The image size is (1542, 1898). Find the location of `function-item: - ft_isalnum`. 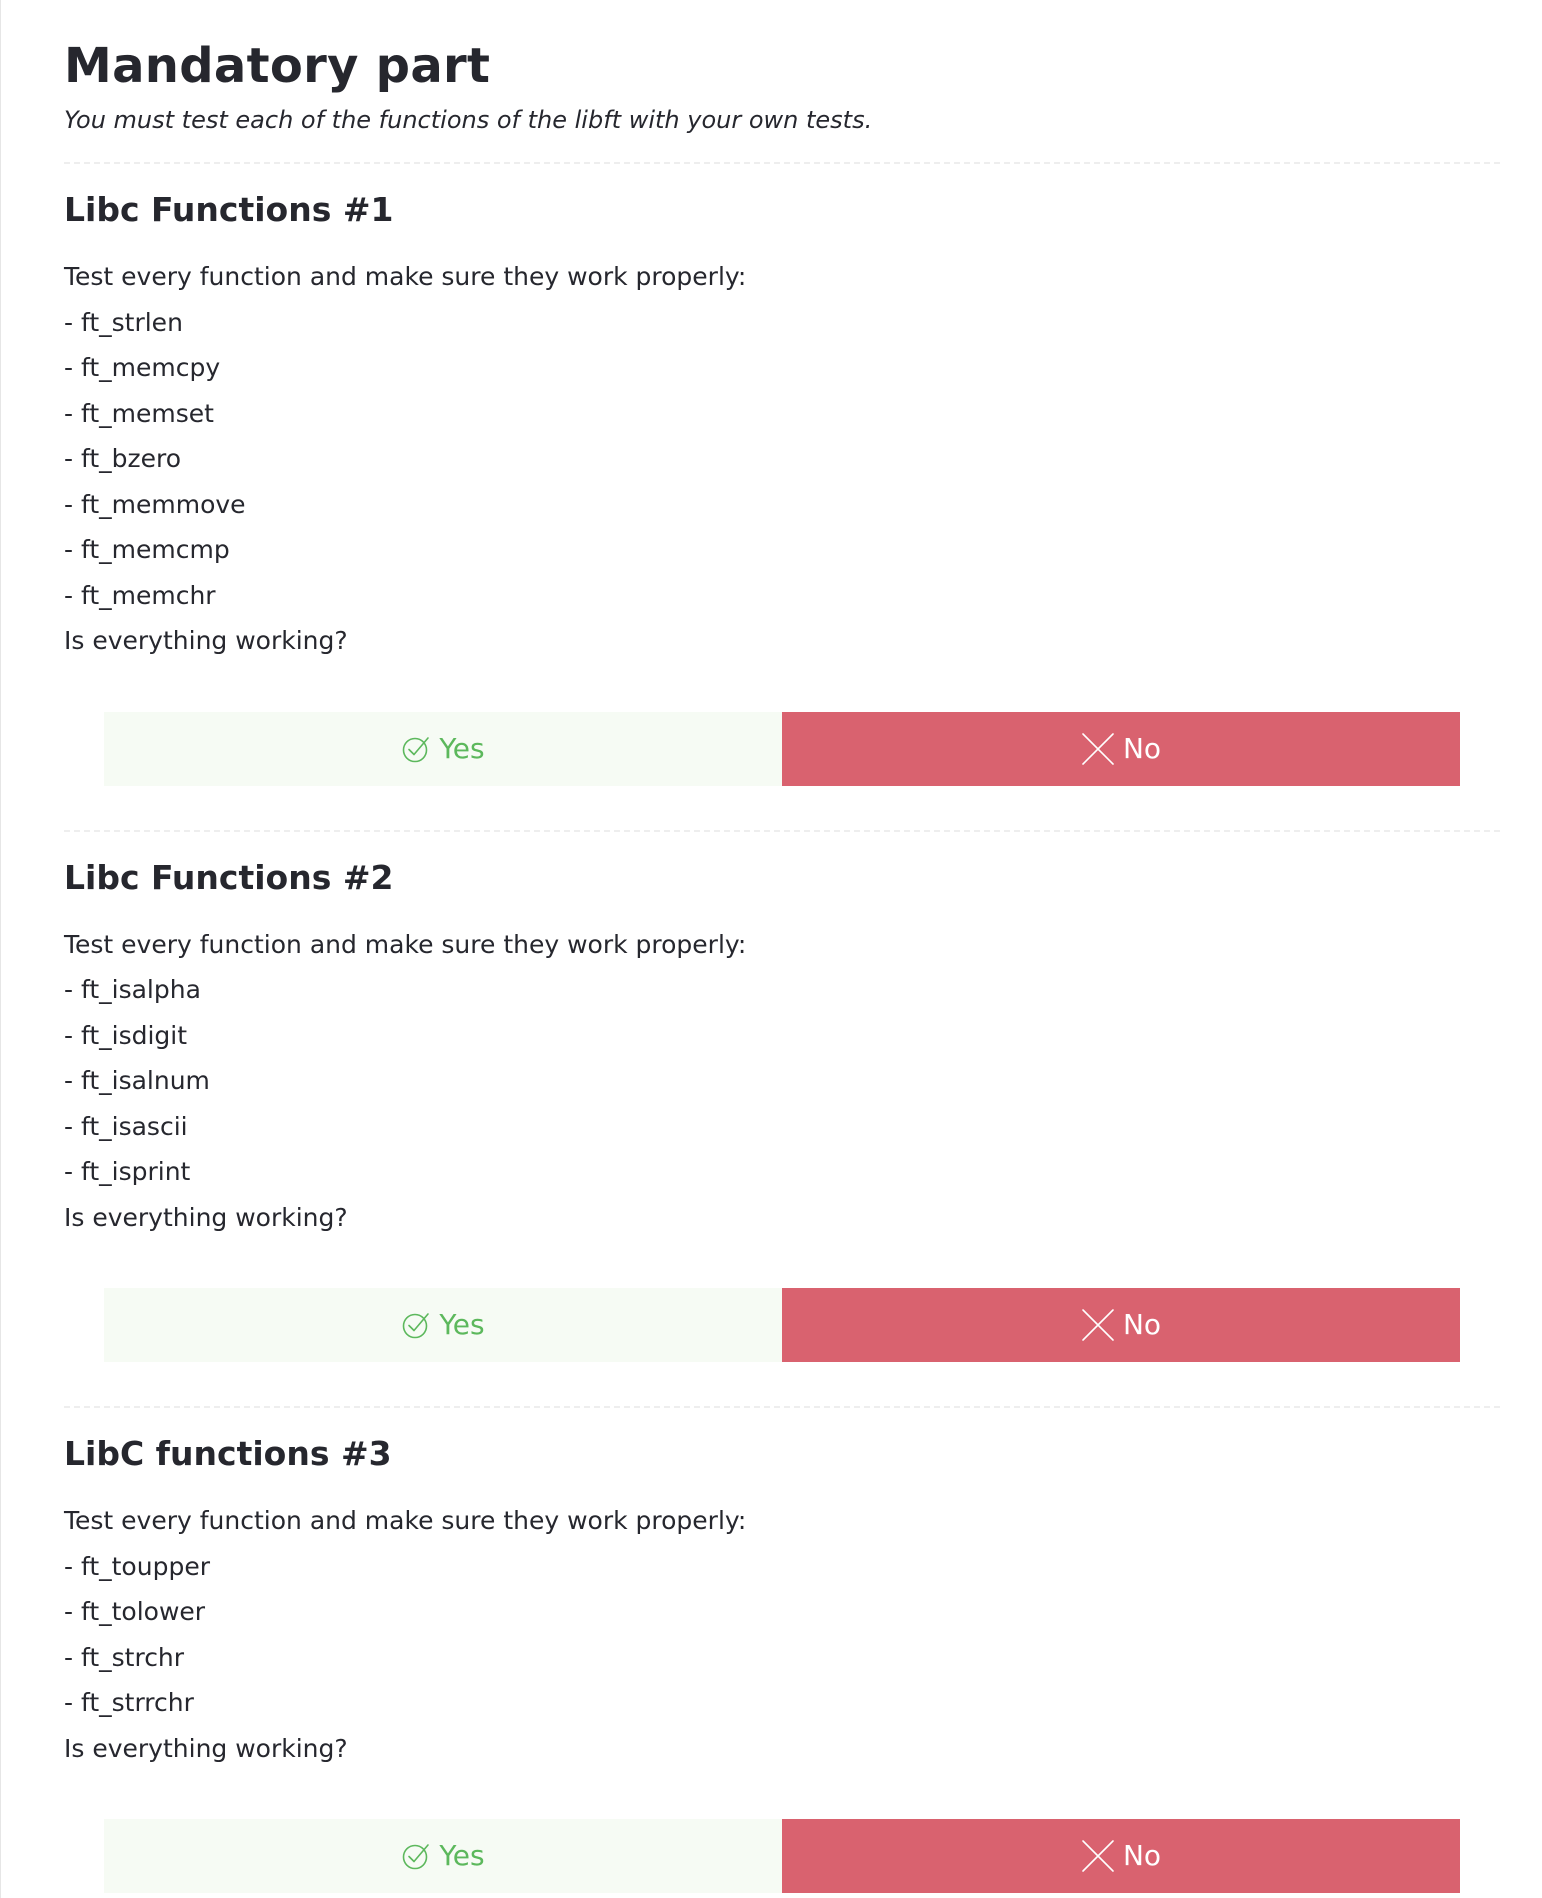

function-item: - ft_isalnum is located at coordinates (137, 1080).